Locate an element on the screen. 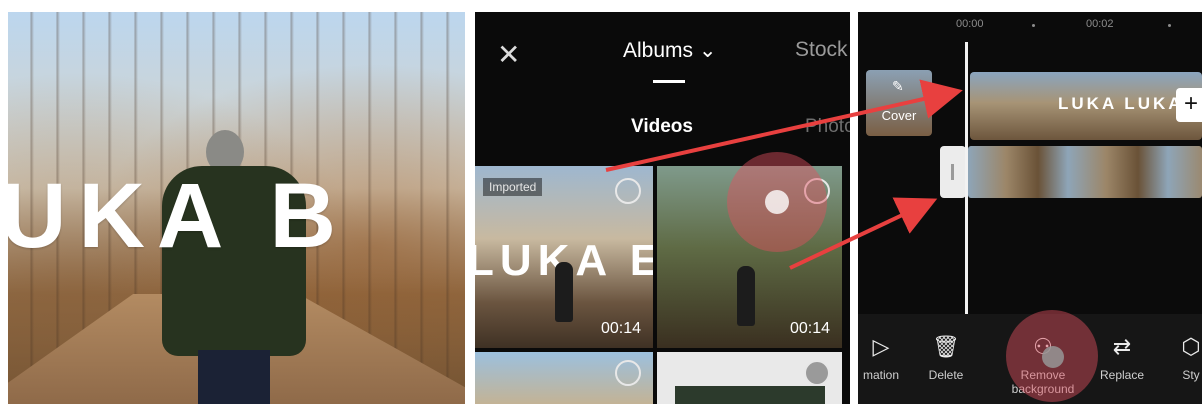 This screenshot has width=1202, height=404. main-video-clip: LUKA LUKA E is located at coordinates (1086, 106).